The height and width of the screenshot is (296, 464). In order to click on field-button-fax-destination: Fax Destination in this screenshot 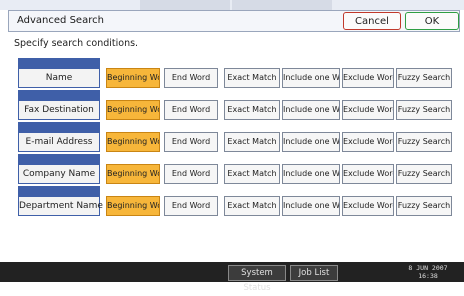, I will do `click(59, 110)`.